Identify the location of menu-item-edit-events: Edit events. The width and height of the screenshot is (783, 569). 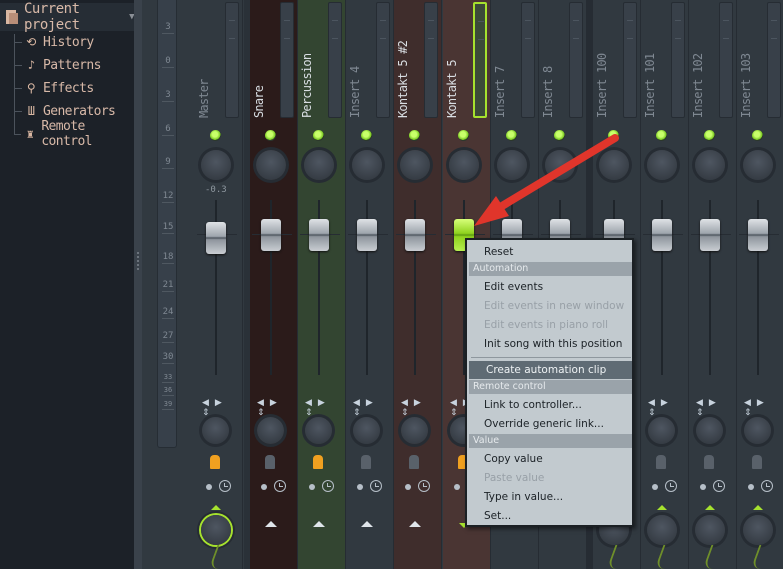
(513, 287).